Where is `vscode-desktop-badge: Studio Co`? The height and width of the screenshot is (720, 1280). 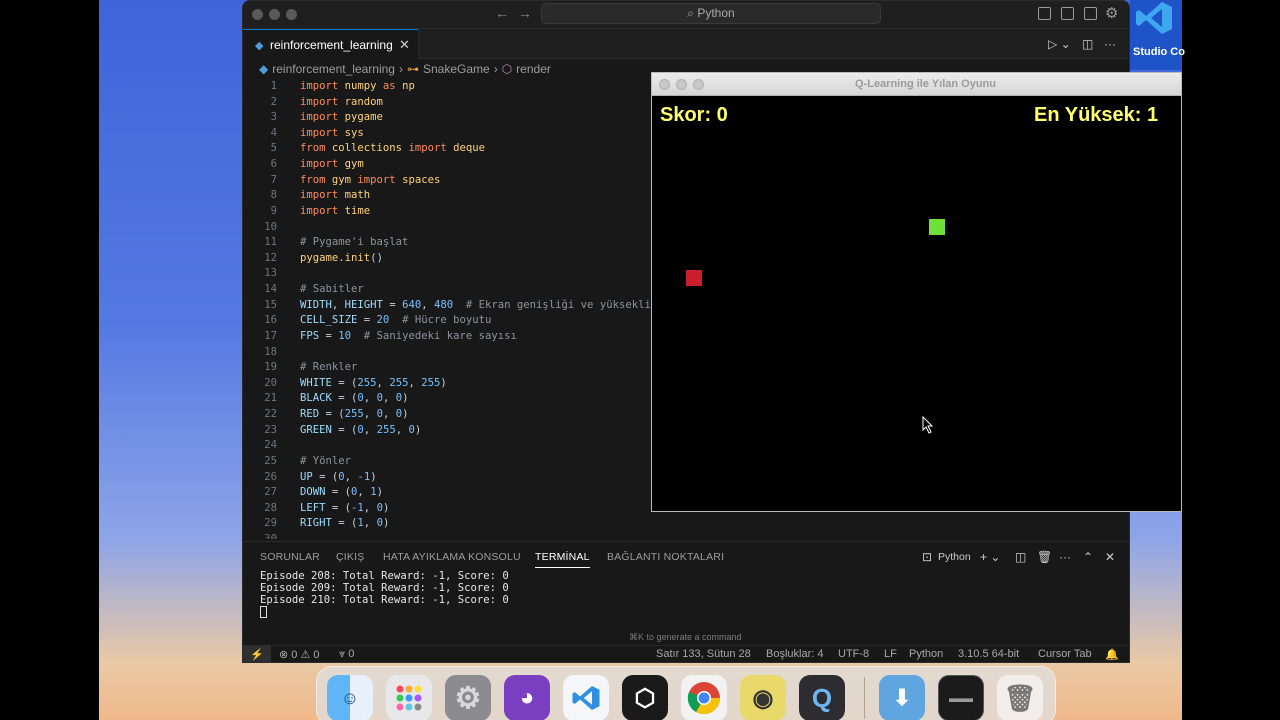 vscode-desktop-badge: Studio Co is located at coordinates (1157, 35).